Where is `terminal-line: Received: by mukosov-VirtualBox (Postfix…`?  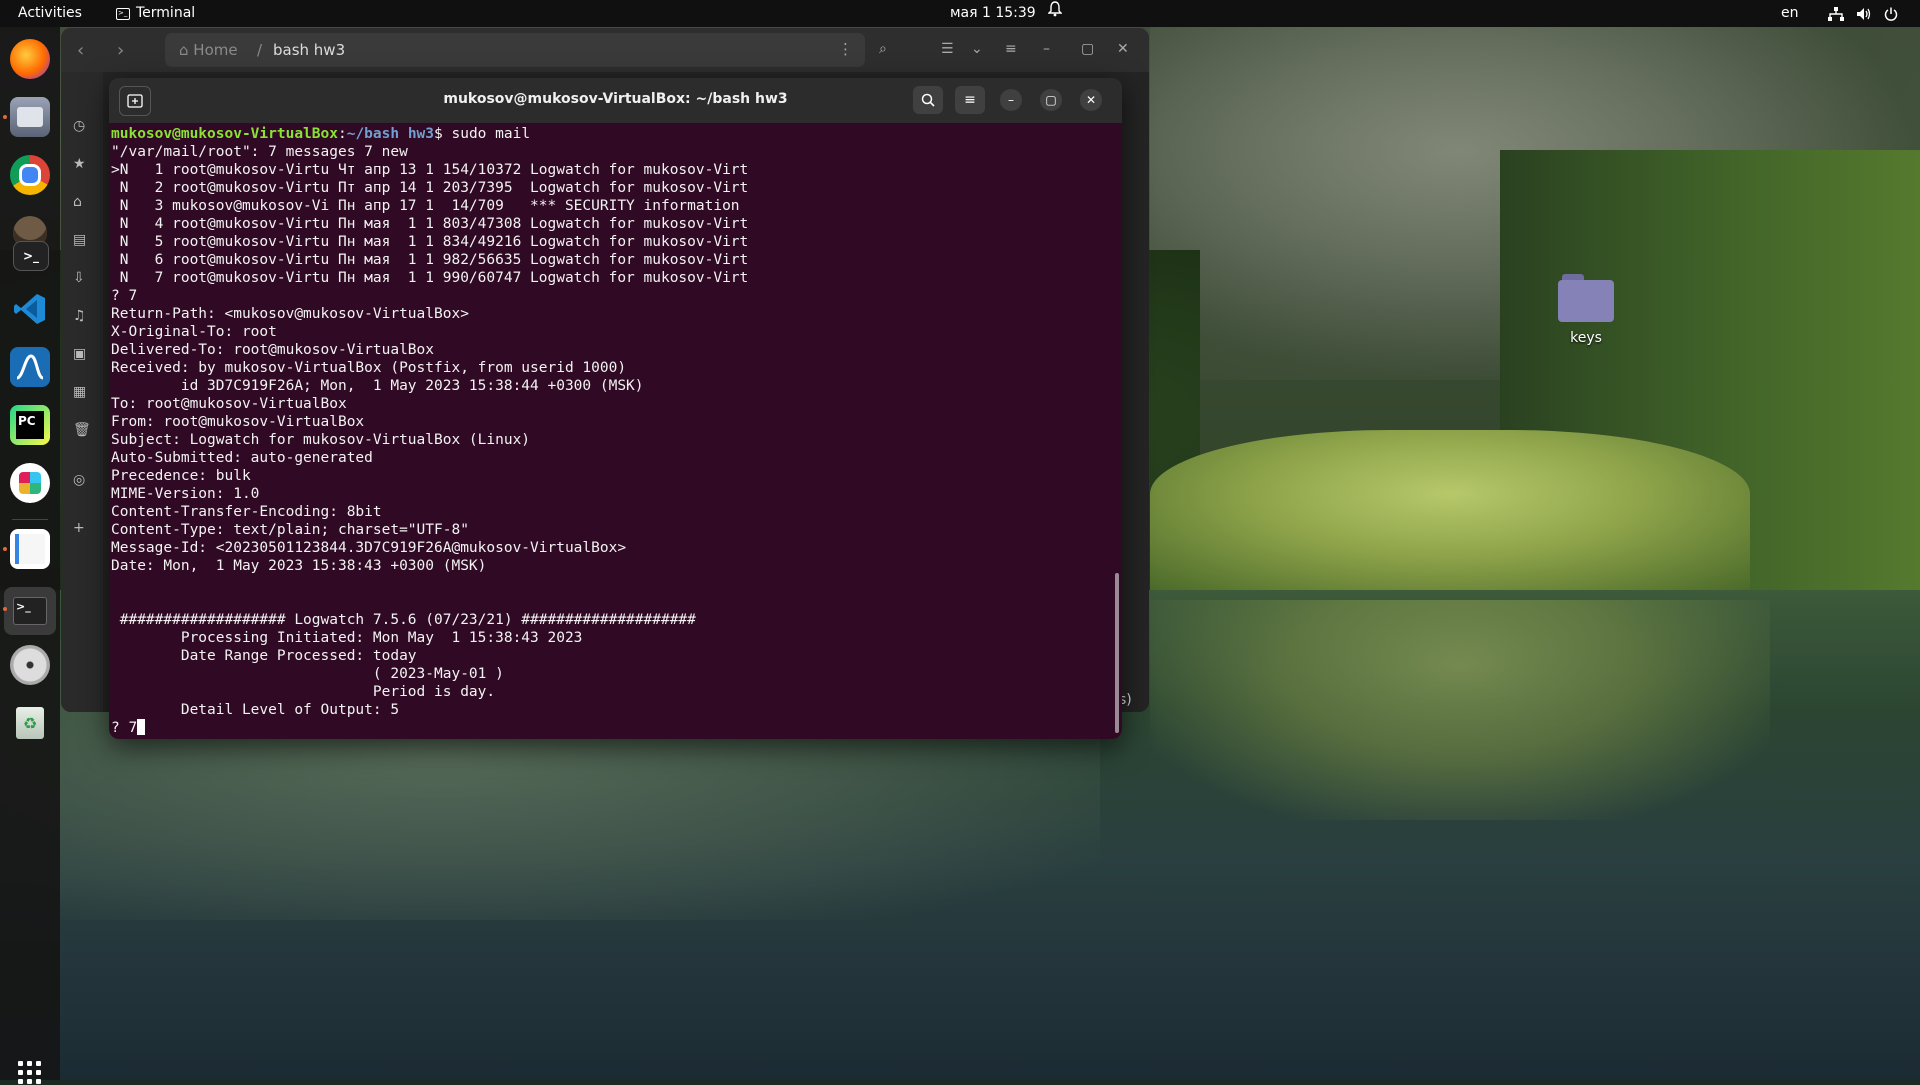 terminal-line: Received: by mukosov-VirtualBox (Postfix… is located at coordinates (369, 368).